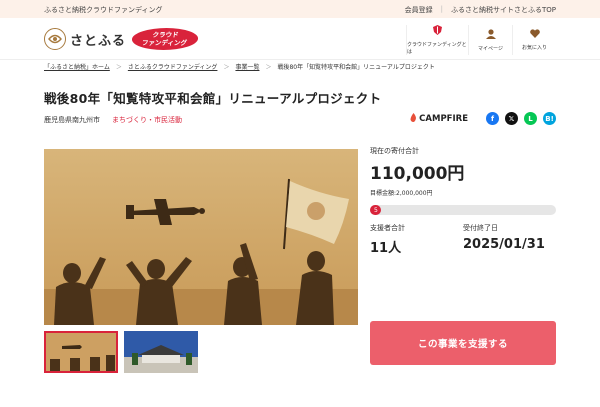  What do you see at coordinates (483, 118) in the screenshot?
I see `share-bar: CAMPFIRE f 𝕏 L B!` at bounding box center [483, 118].